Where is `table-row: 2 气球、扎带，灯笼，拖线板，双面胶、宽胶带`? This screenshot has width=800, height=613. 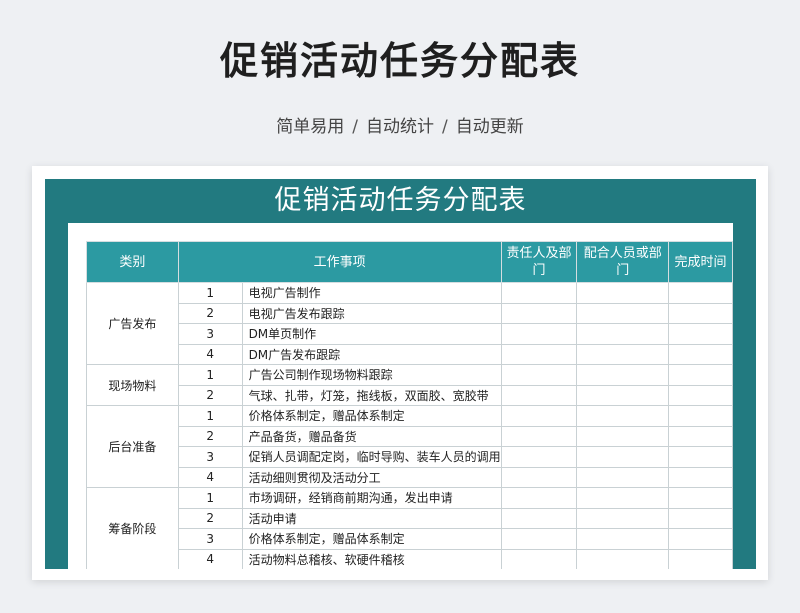 table-row: 2 气球、扎带，灯笼，拖线板，双面胶、宽胶带 is located at coordinates (410, 395).